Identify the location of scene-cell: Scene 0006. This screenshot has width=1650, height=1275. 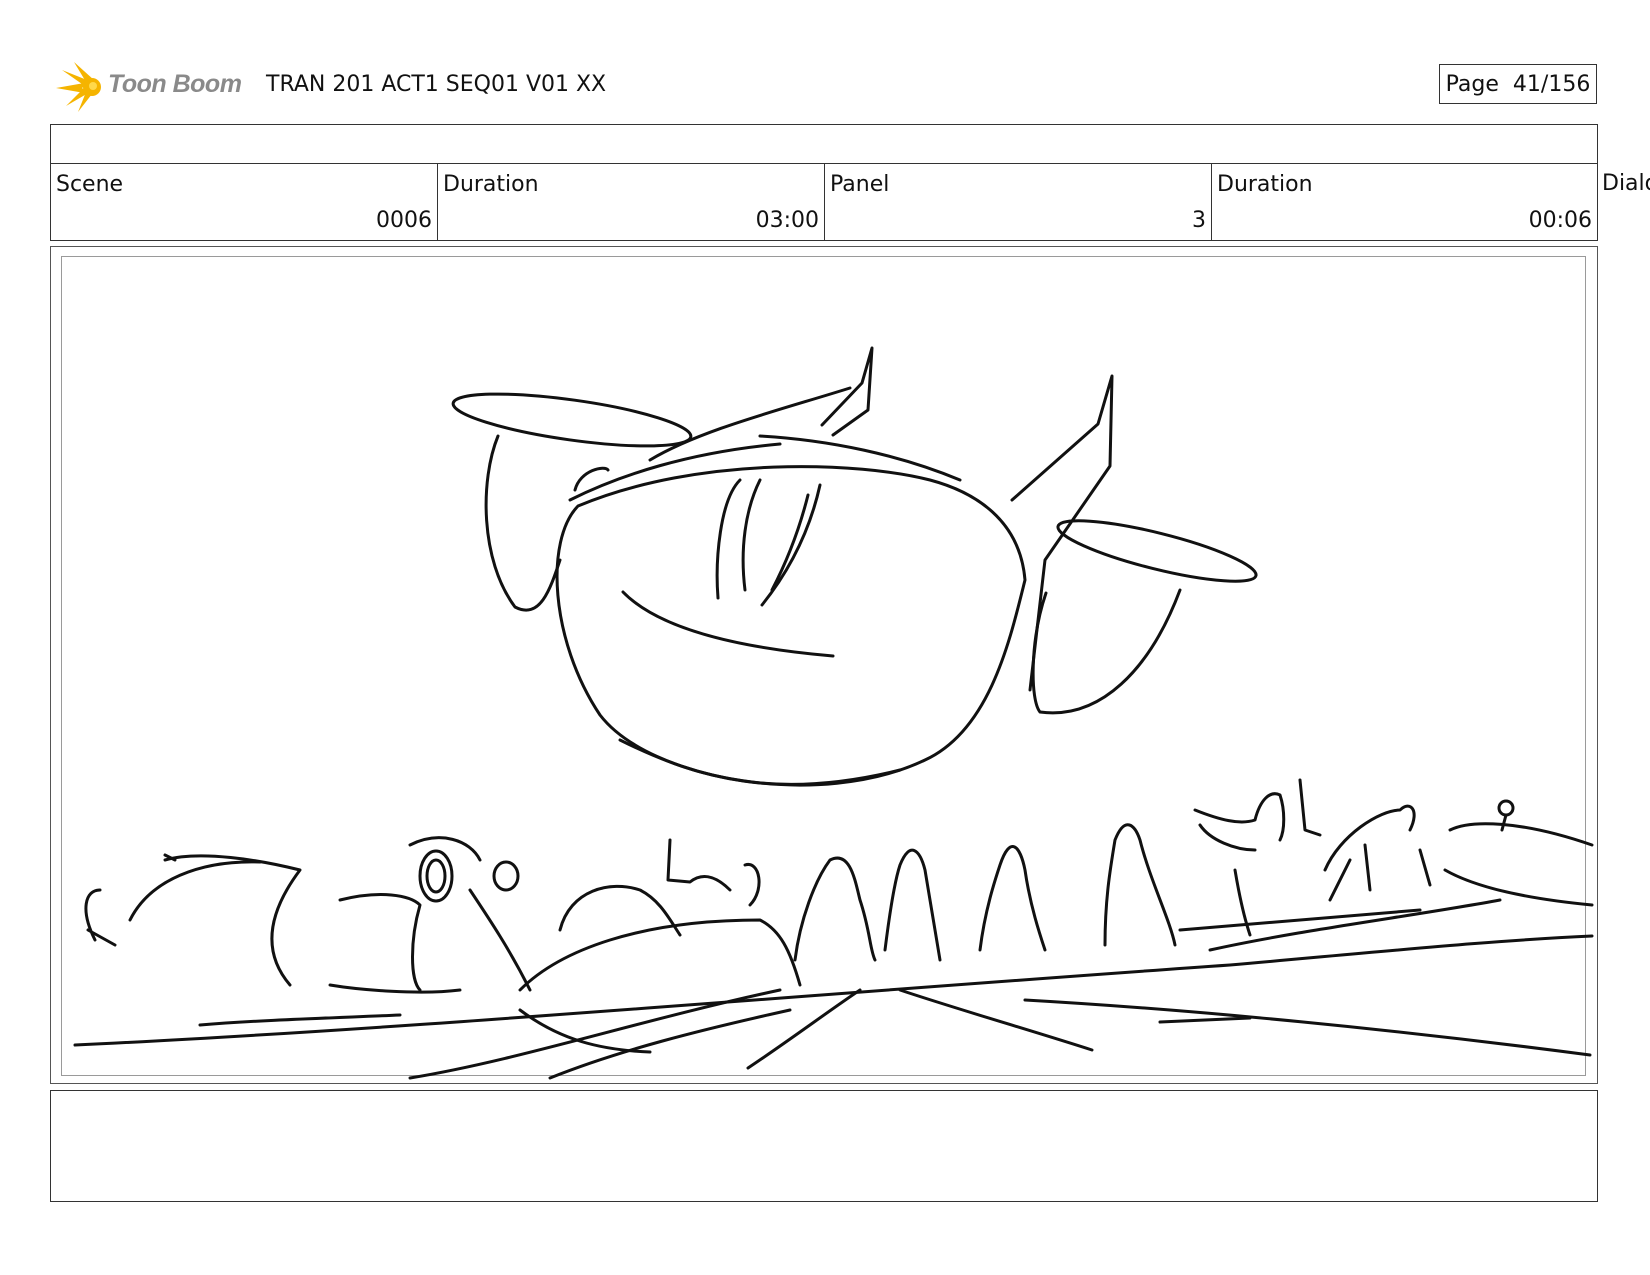
(244, 202).